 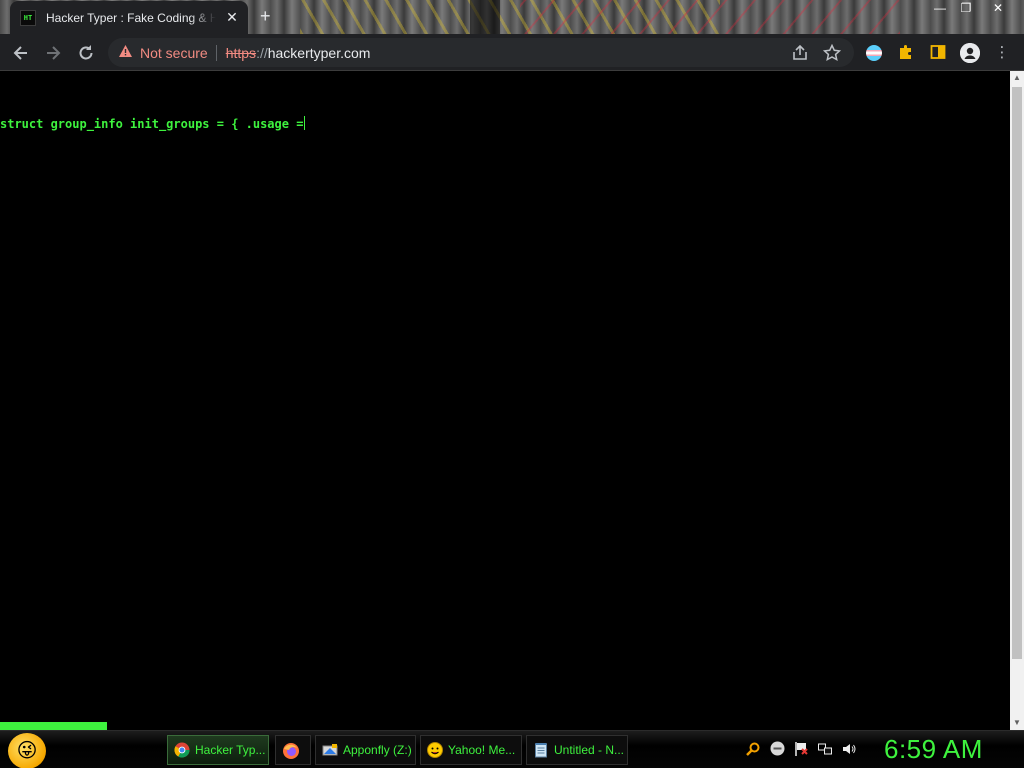 I want to click on hackertyper-favicon-icon: HT, so click(x=28, y=17).